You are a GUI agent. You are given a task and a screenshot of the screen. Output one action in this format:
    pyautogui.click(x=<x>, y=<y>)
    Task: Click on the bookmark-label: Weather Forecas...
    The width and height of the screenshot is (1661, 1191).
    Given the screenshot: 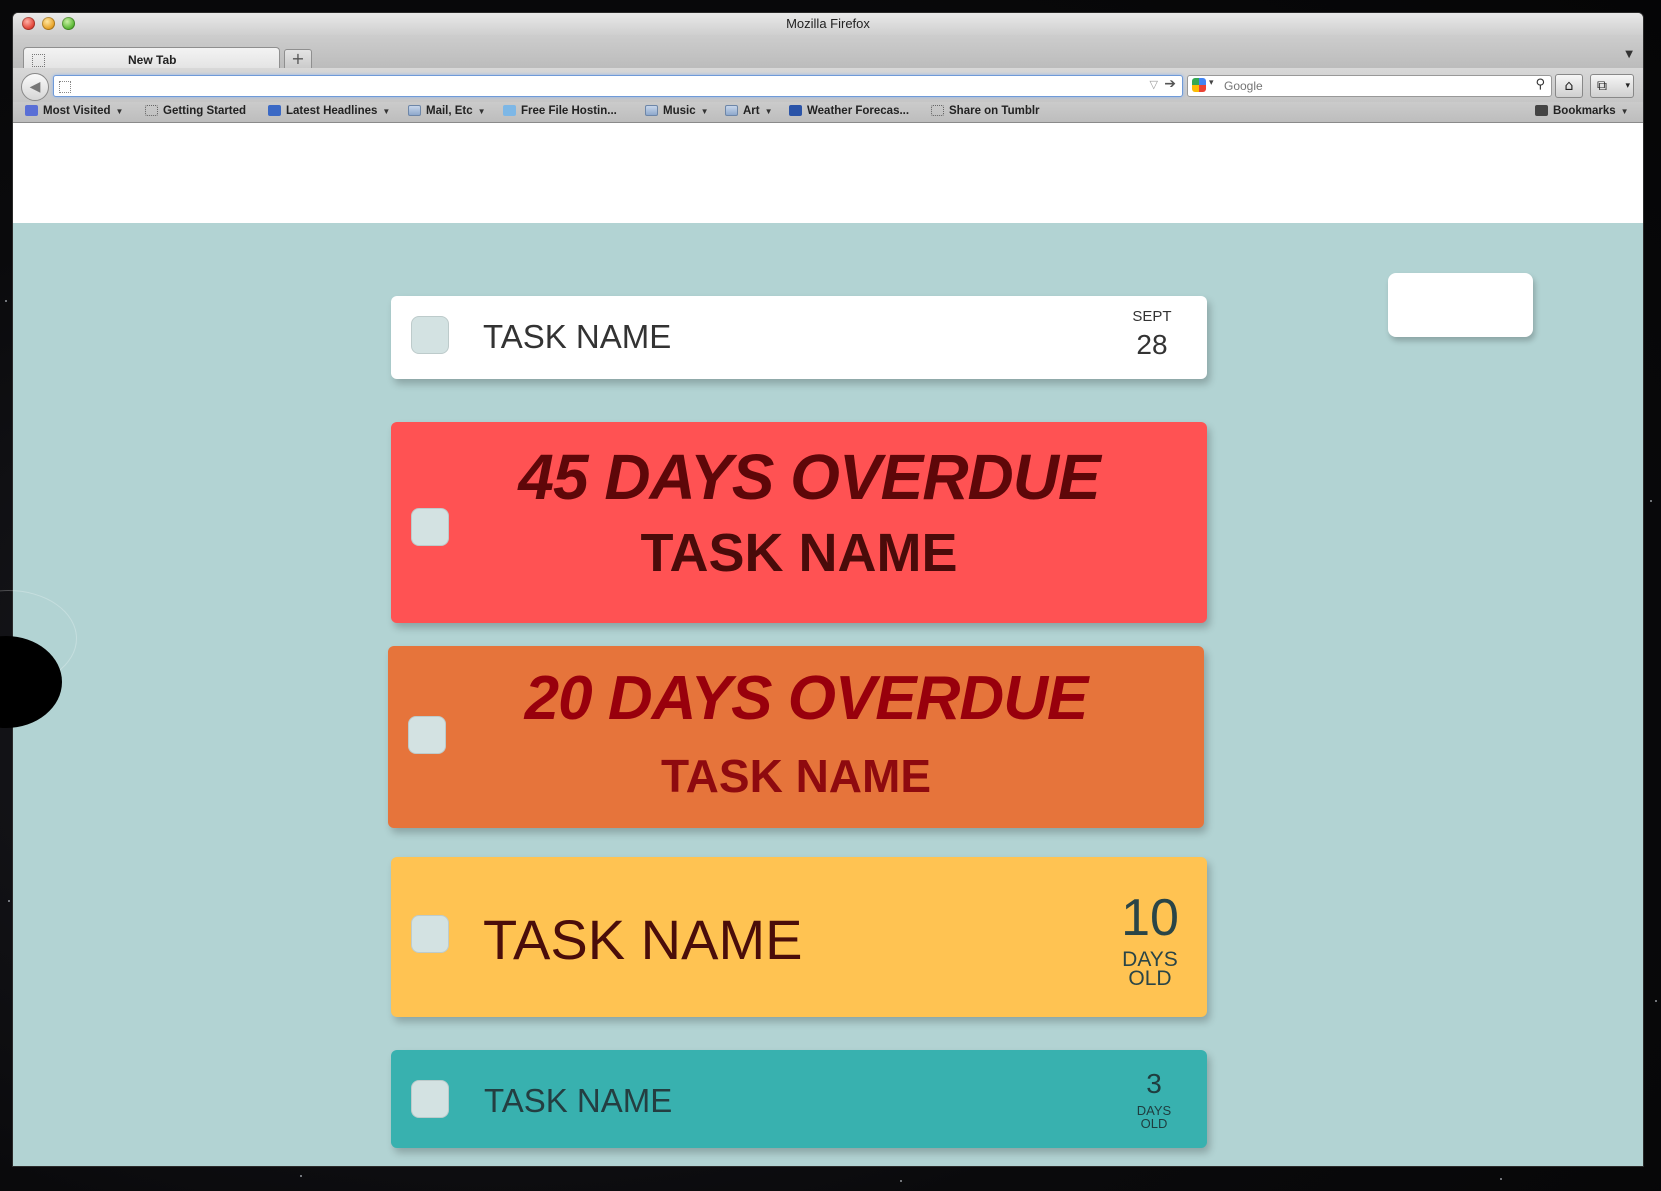 What is the action you would take?
    pyautogui.click(x=858, y=111)
    